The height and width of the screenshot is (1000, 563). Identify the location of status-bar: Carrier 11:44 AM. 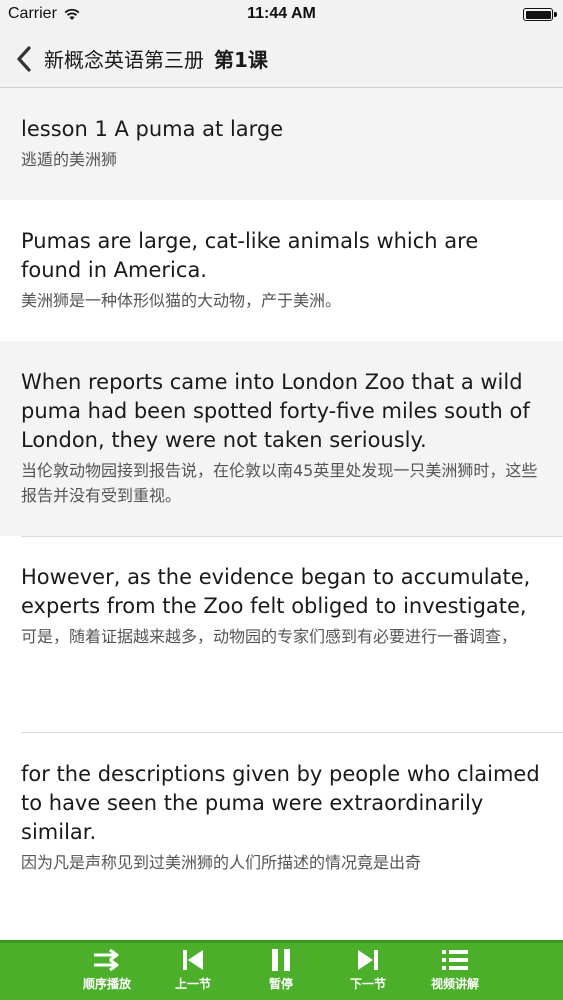
(281, 15).